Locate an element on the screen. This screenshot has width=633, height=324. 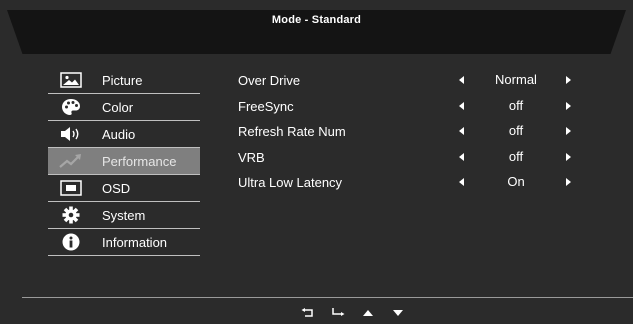
setting-value: On is located at coordinates (516, 181).